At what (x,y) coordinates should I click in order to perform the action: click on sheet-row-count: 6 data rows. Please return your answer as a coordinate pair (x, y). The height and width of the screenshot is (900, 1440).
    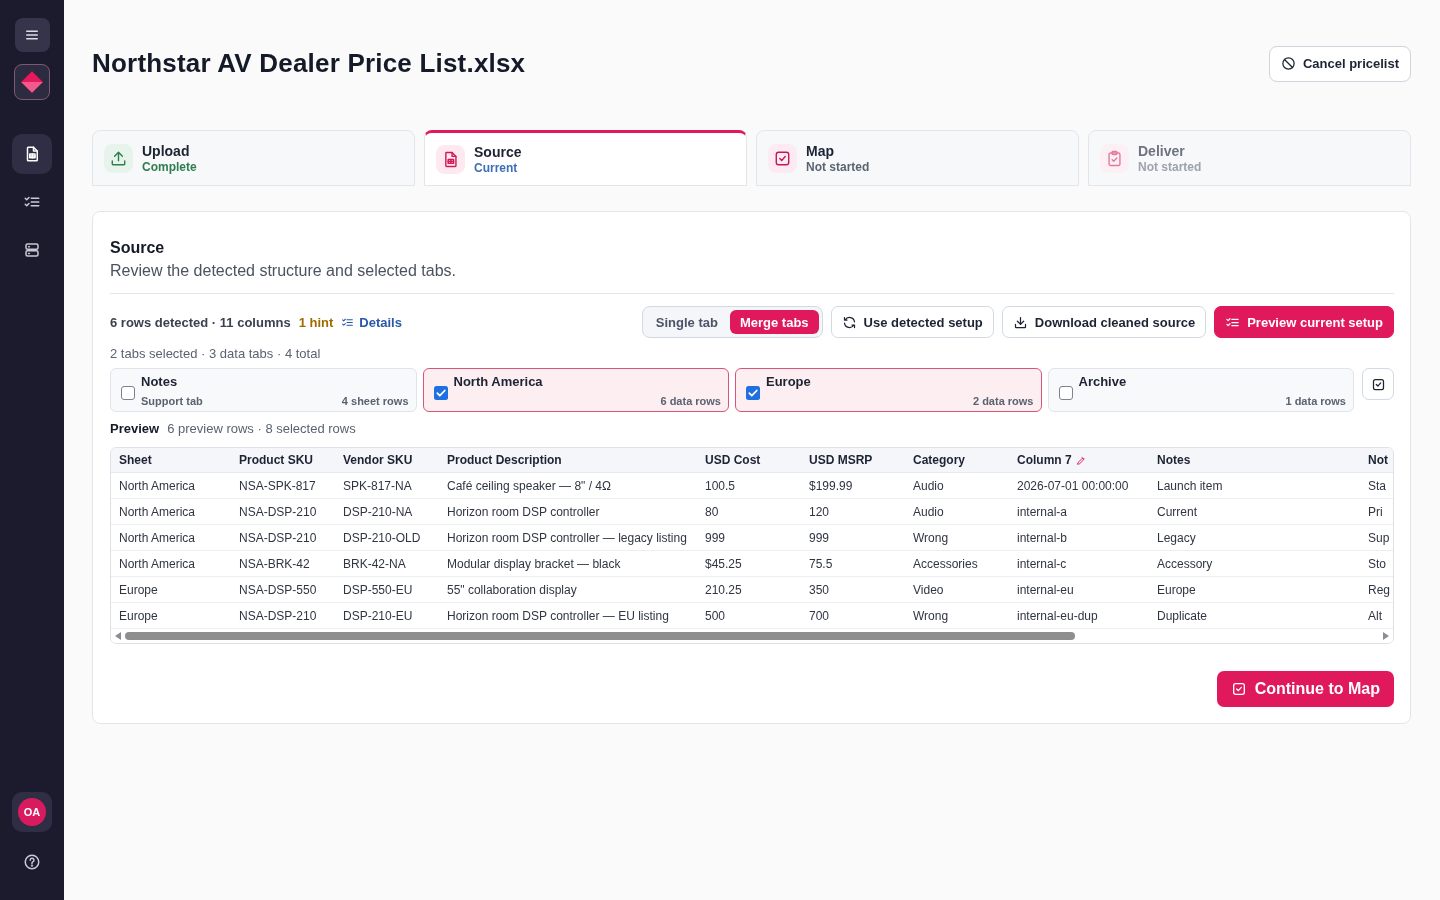
    Looking at the image, I should click on (690, 401).